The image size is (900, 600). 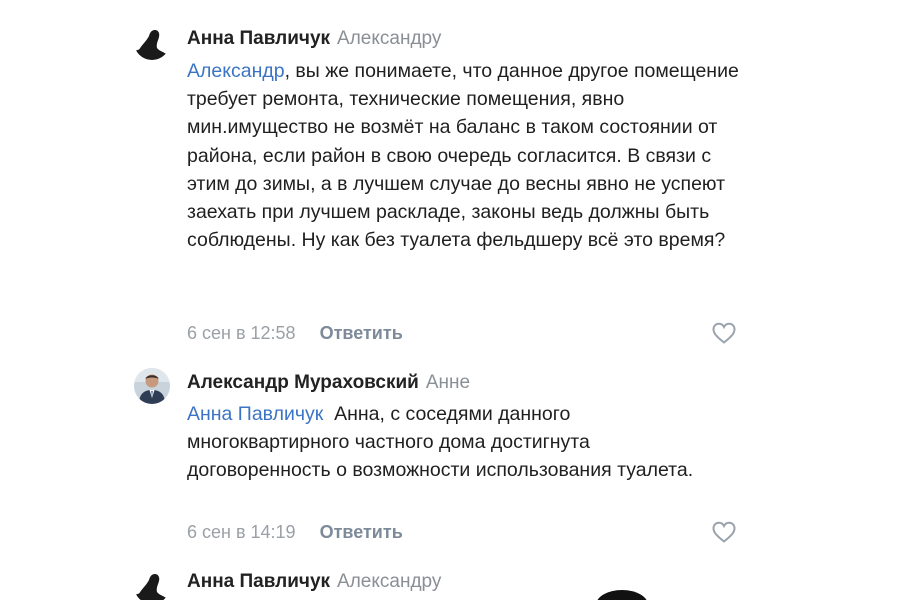 What do you see at coordinates (303, 382) in the screenshot?
I see `author-name: Александр Мураховский` at bounding box center [303, 382].